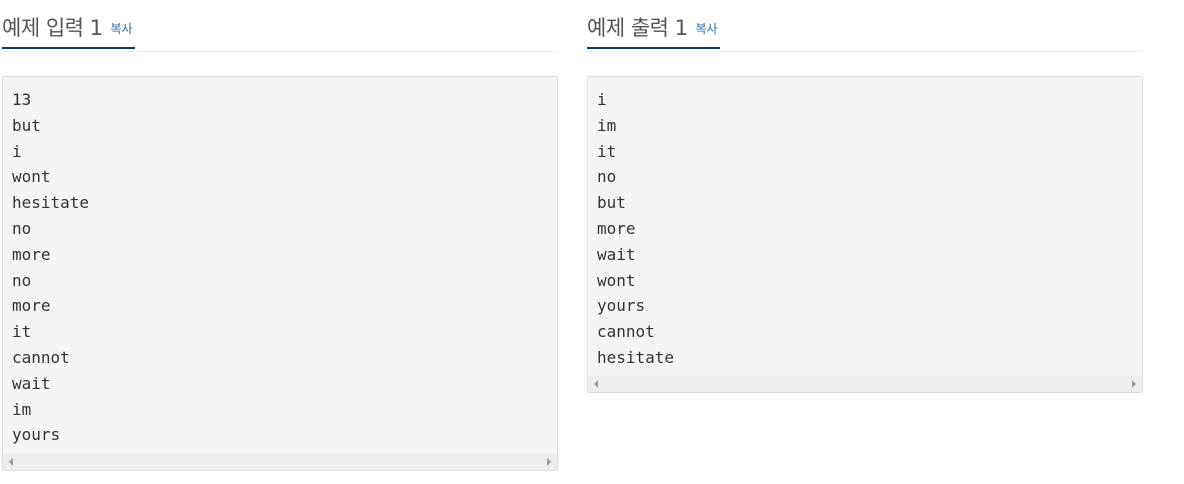 Image resolution: width=1184 pixels, height=484 pixels. What do you see at coordinates (52, 27) in the screenshot?
I see `sample-input-title: 예제 입력 1` at bounding box center [52, 27].